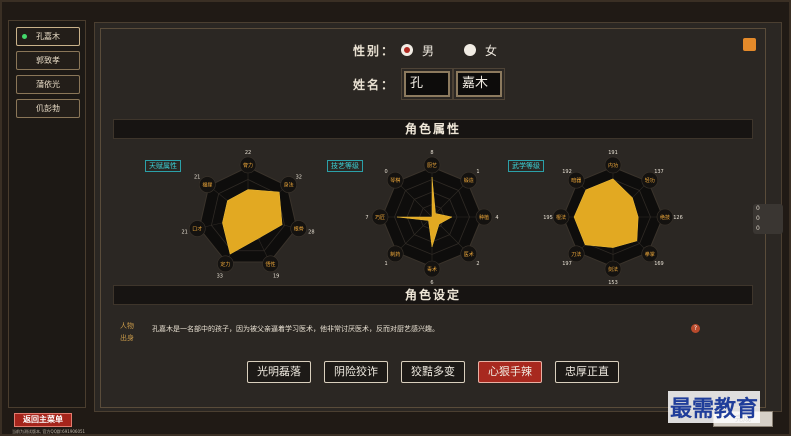 The image size is (791, 436). I want to click on origin-label: 人物 出身, so click(127, 332).